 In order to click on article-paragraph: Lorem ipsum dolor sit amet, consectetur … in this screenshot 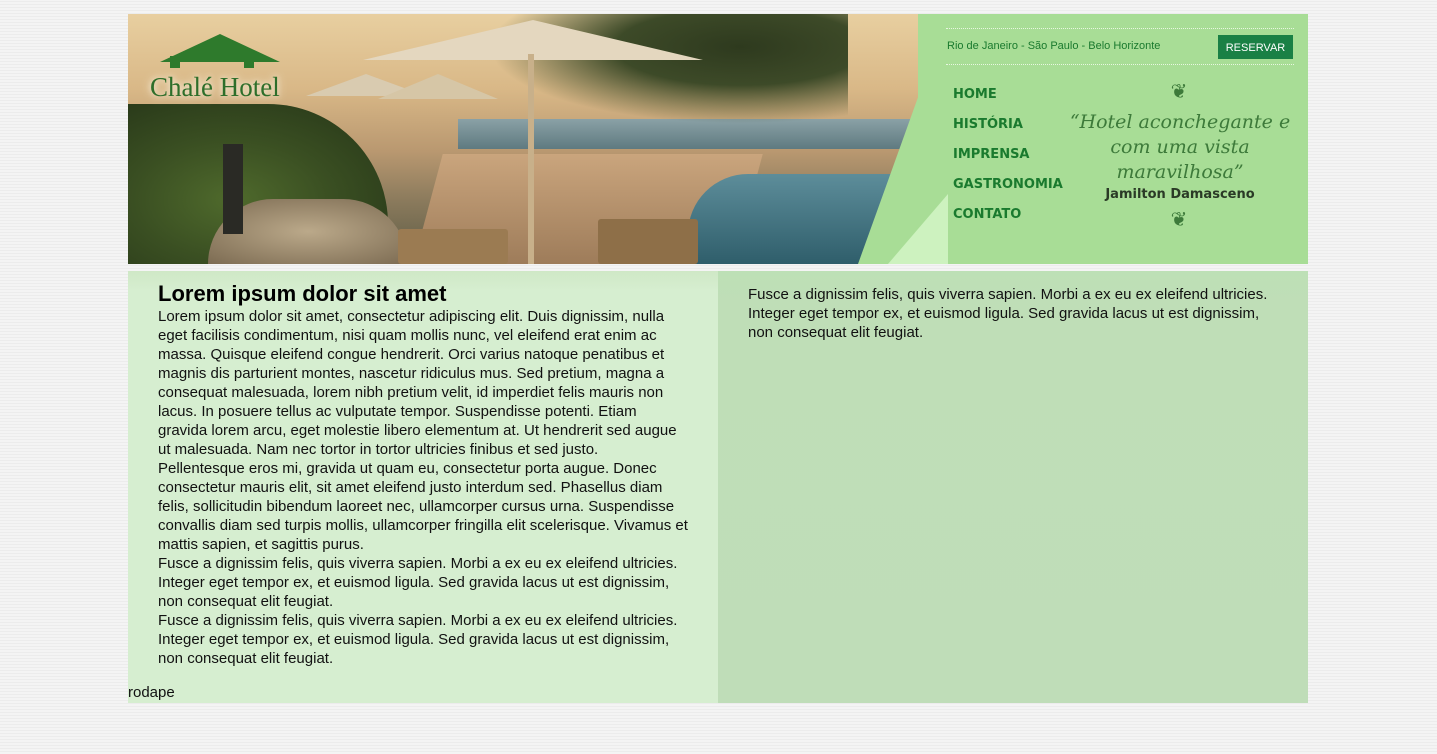, I will do `click(423, 430)`.